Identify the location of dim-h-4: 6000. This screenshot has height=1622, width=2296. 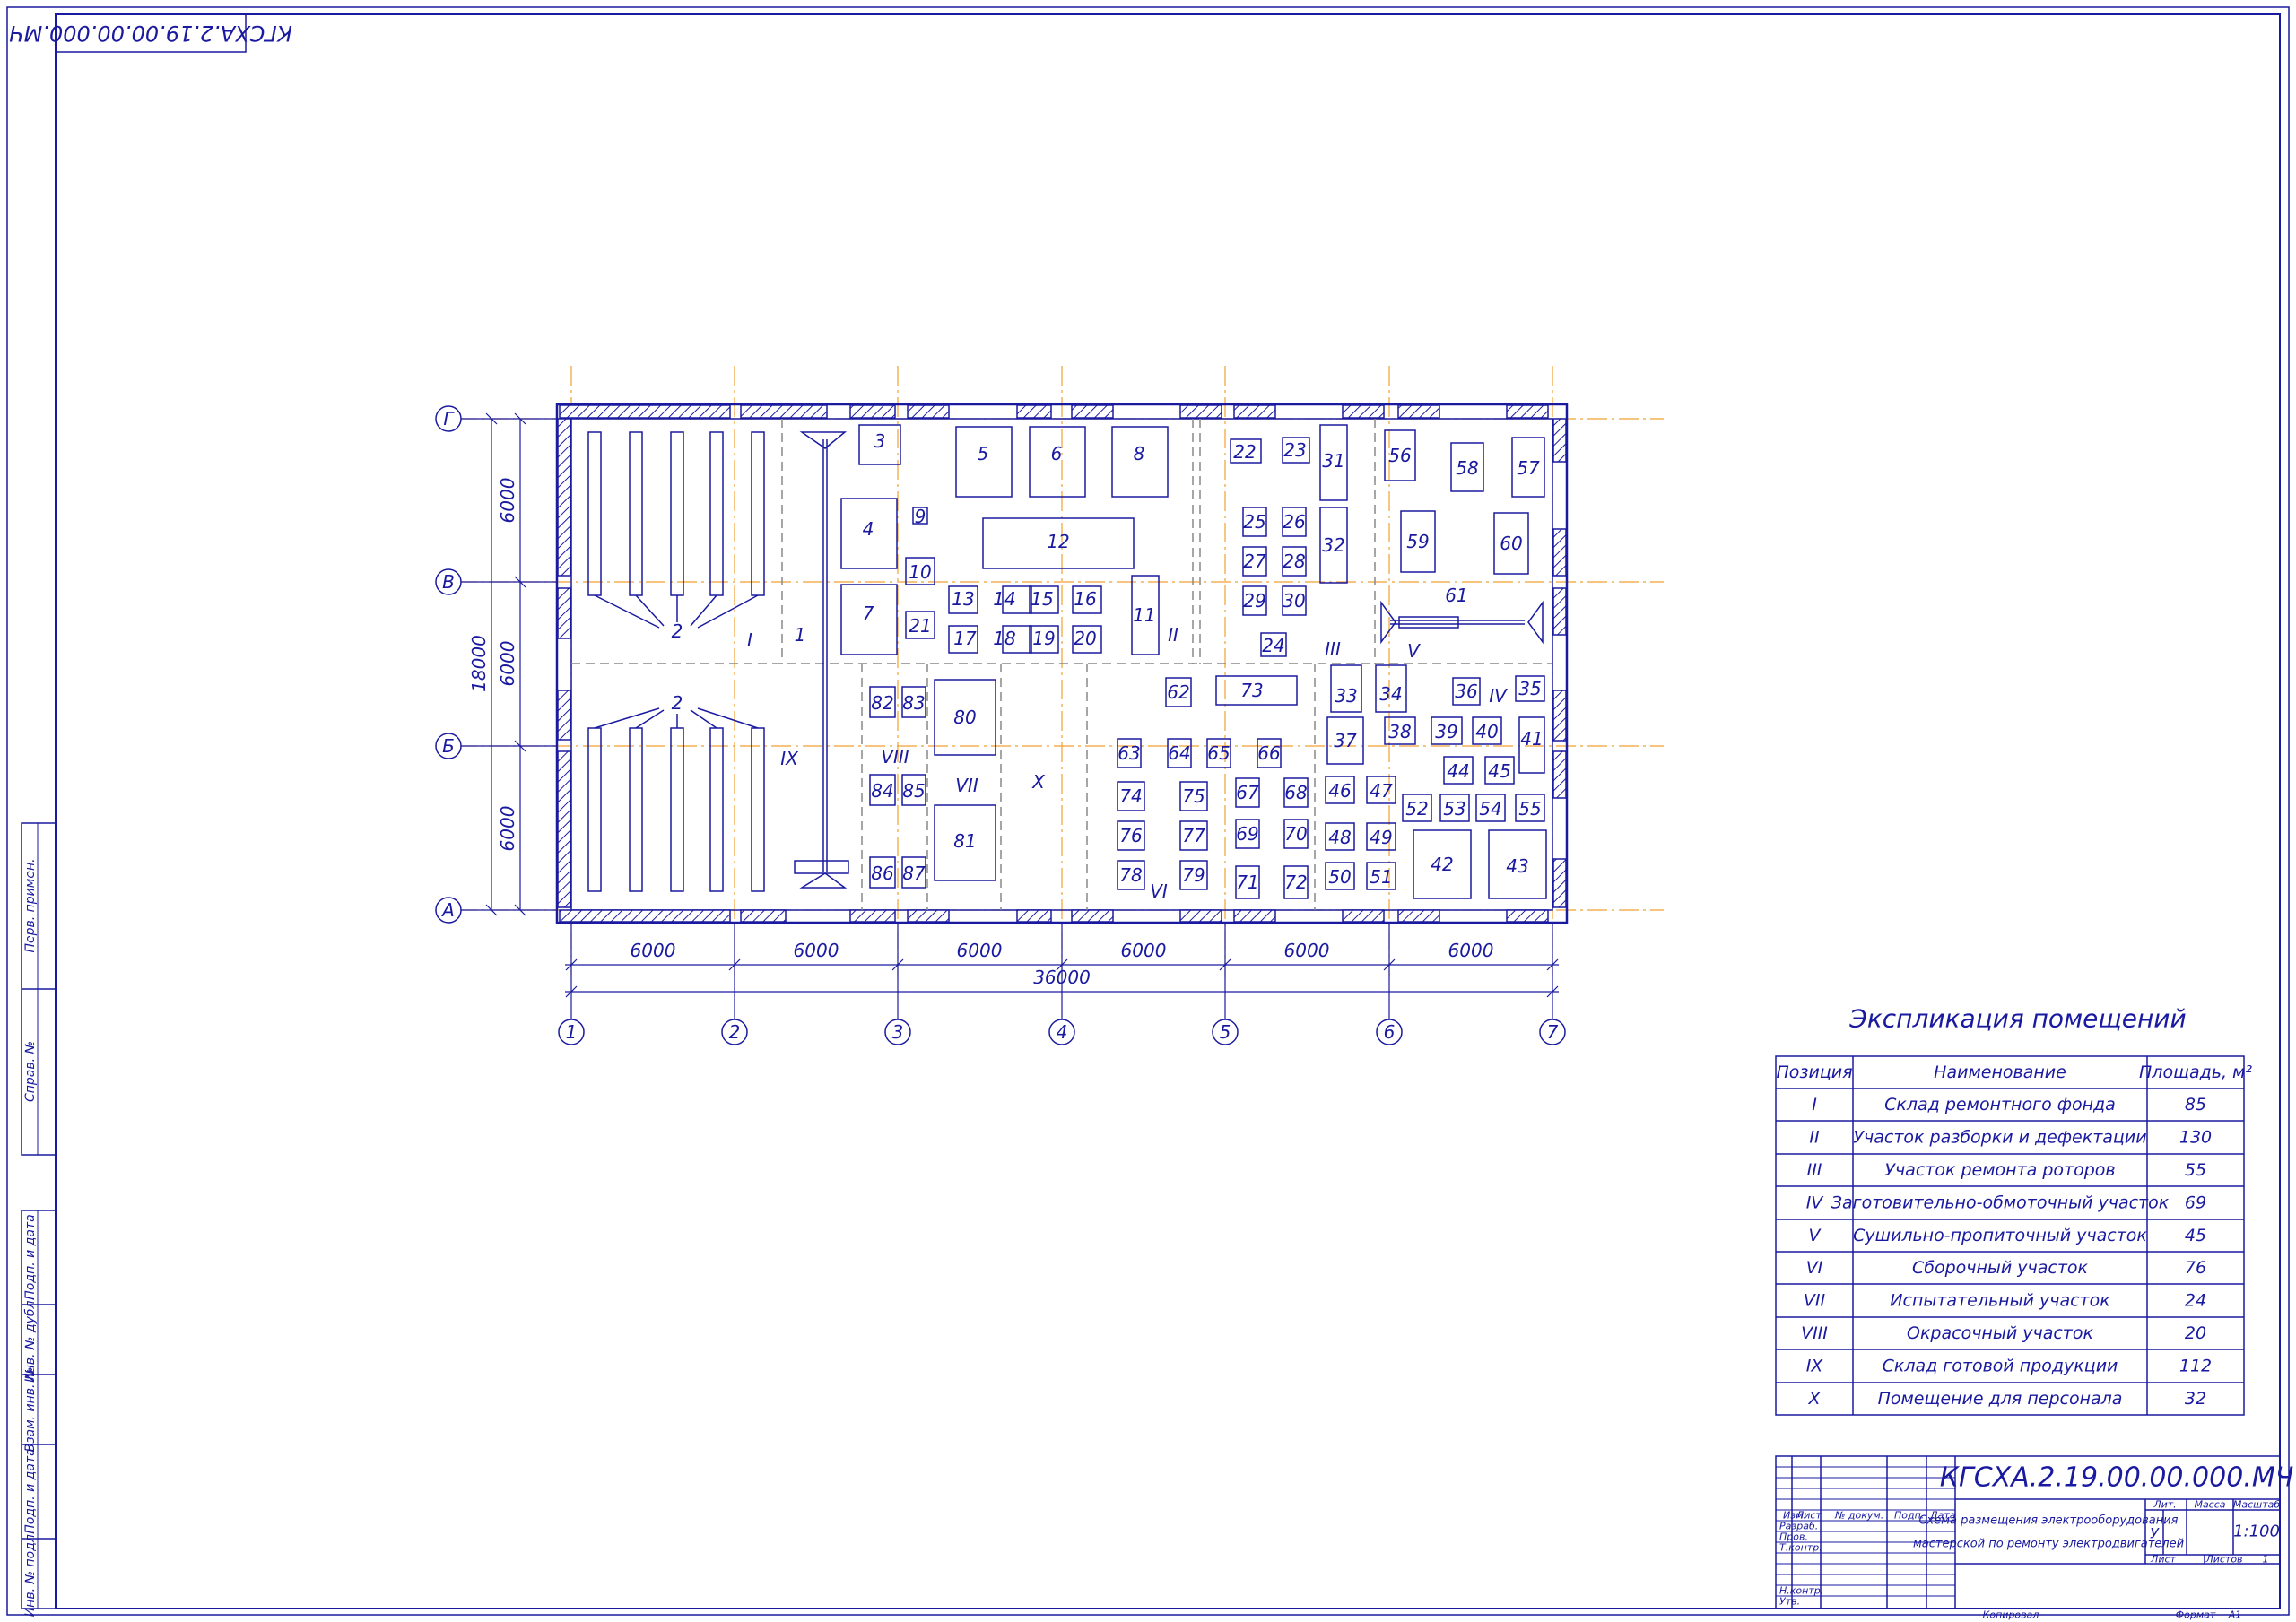
(1144, 951).